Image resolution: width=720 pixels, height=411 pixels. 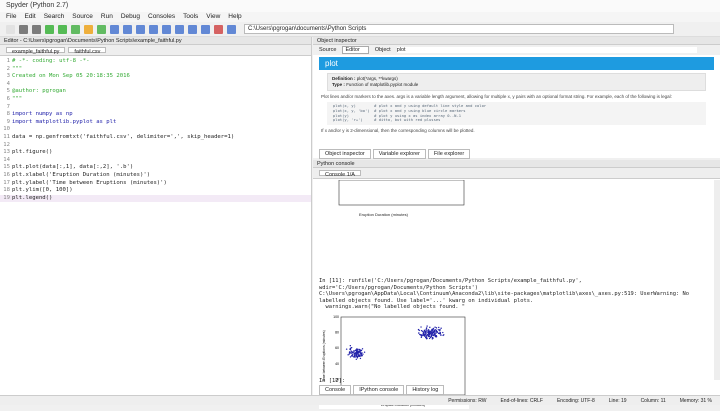 I want to click on previous-figure: Eruption Duration (minutes), so click(x=394, y=200).